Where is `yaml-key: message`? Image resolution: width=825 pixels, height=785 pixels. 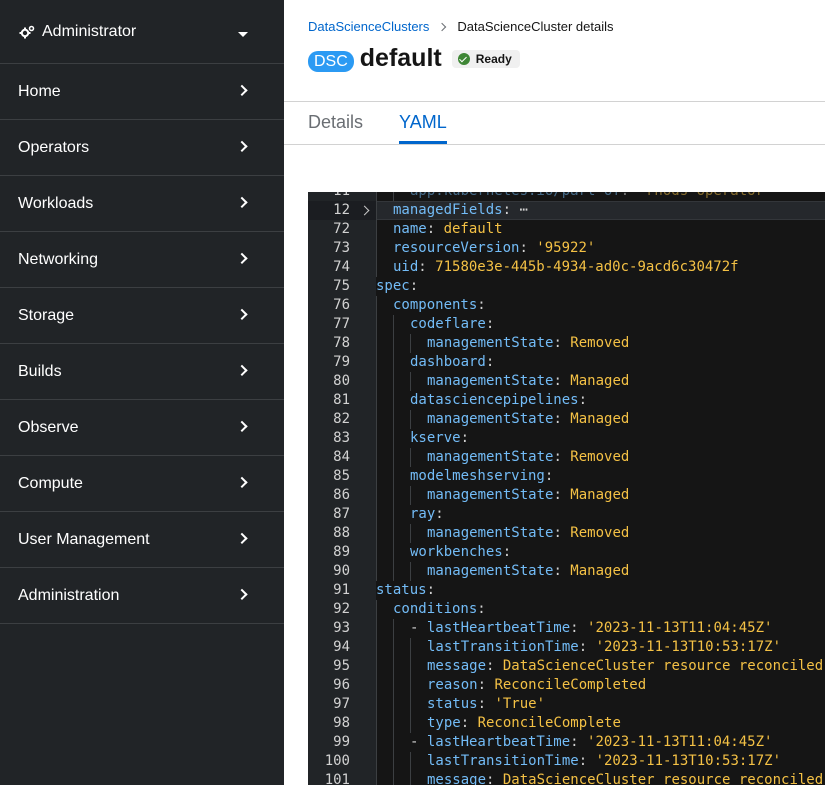 yaml-key: message is located at coordinates (457, 666).